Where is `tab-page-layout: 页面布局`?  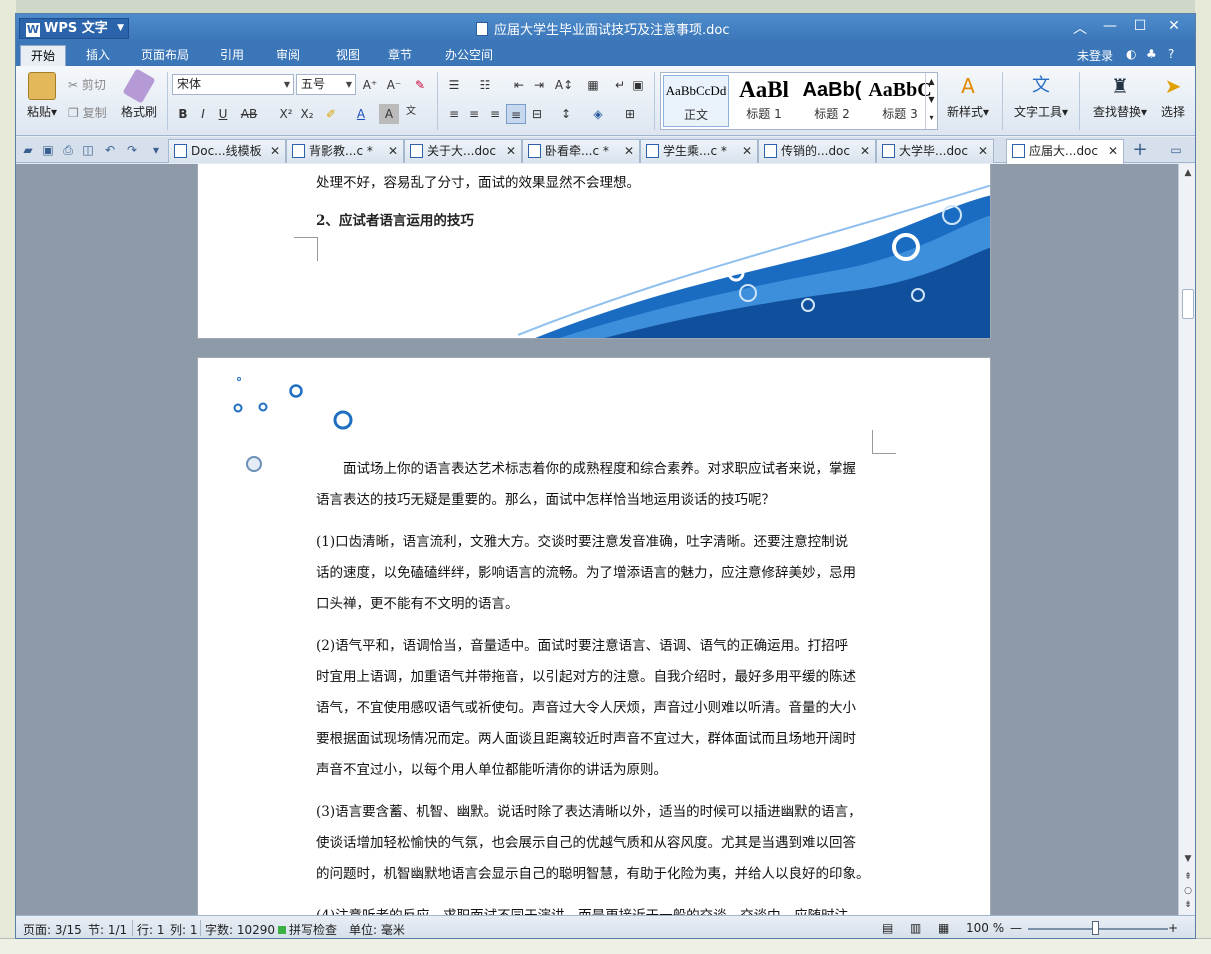
tab-page-layout: 页面布局 is located at coordinates (165, 55).